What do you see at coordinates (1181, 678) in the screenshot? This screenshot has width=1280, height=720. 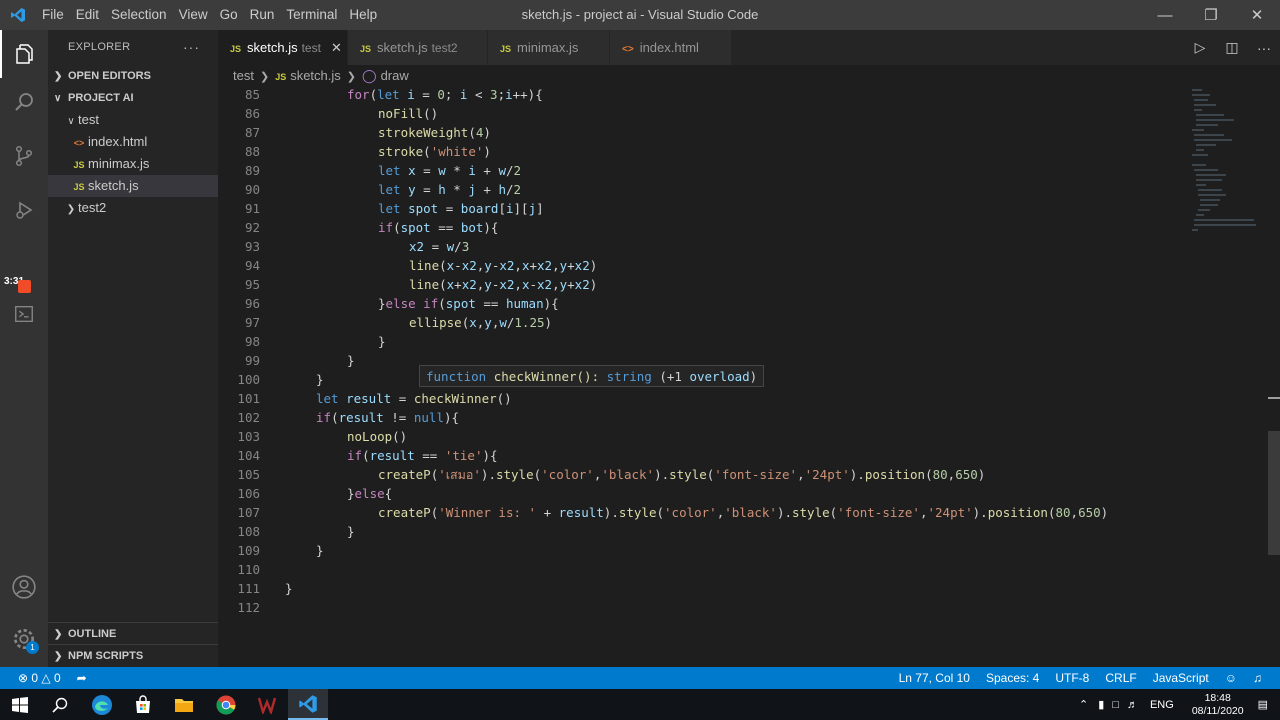 I see `language-mode: JavaScript` at bounding box center [1181, 678].